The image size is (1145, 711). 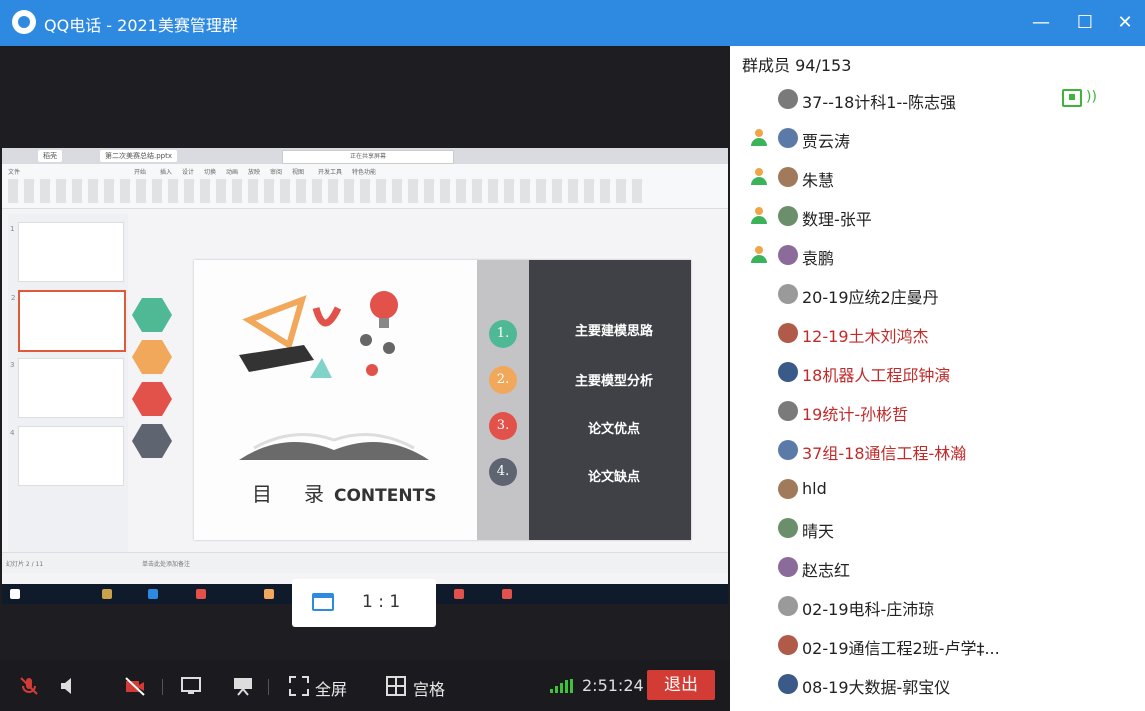 I want to click on menu-item: 插入, so click(x=166, y=172).